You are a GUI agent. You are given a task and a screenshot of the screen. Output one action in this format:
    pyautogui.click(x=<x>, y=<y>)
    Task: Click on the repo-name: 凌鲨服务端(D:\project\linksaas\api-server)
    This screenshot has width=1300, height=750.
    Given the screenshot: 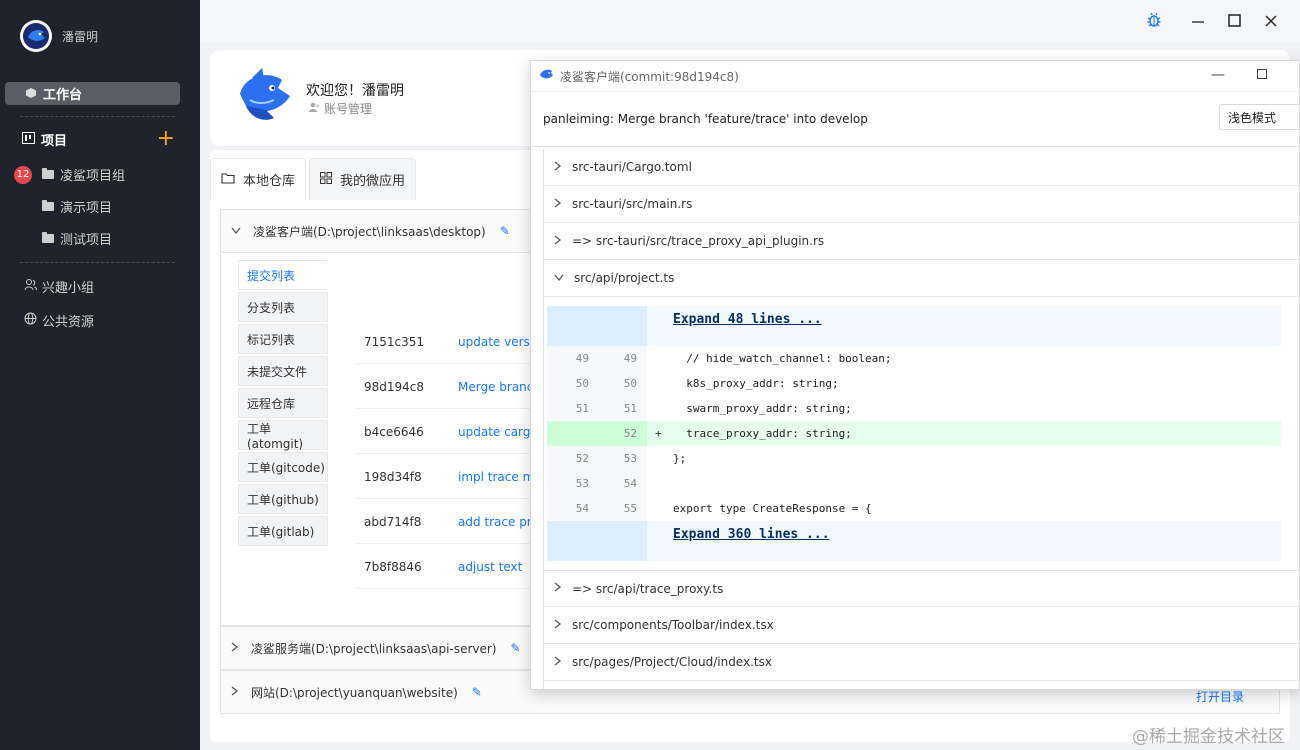 What is the action you would take?
    pyautogui.click(x=374, y=648)
    